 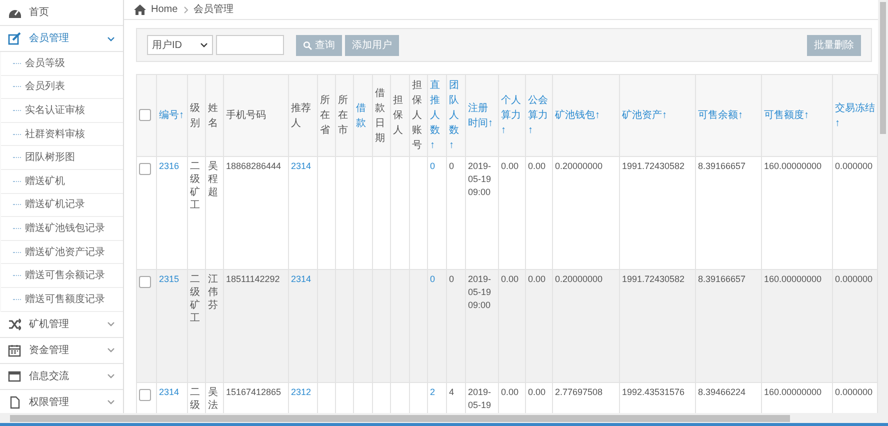 I want to click on column-header: 借款, so click(x=363, y=115).